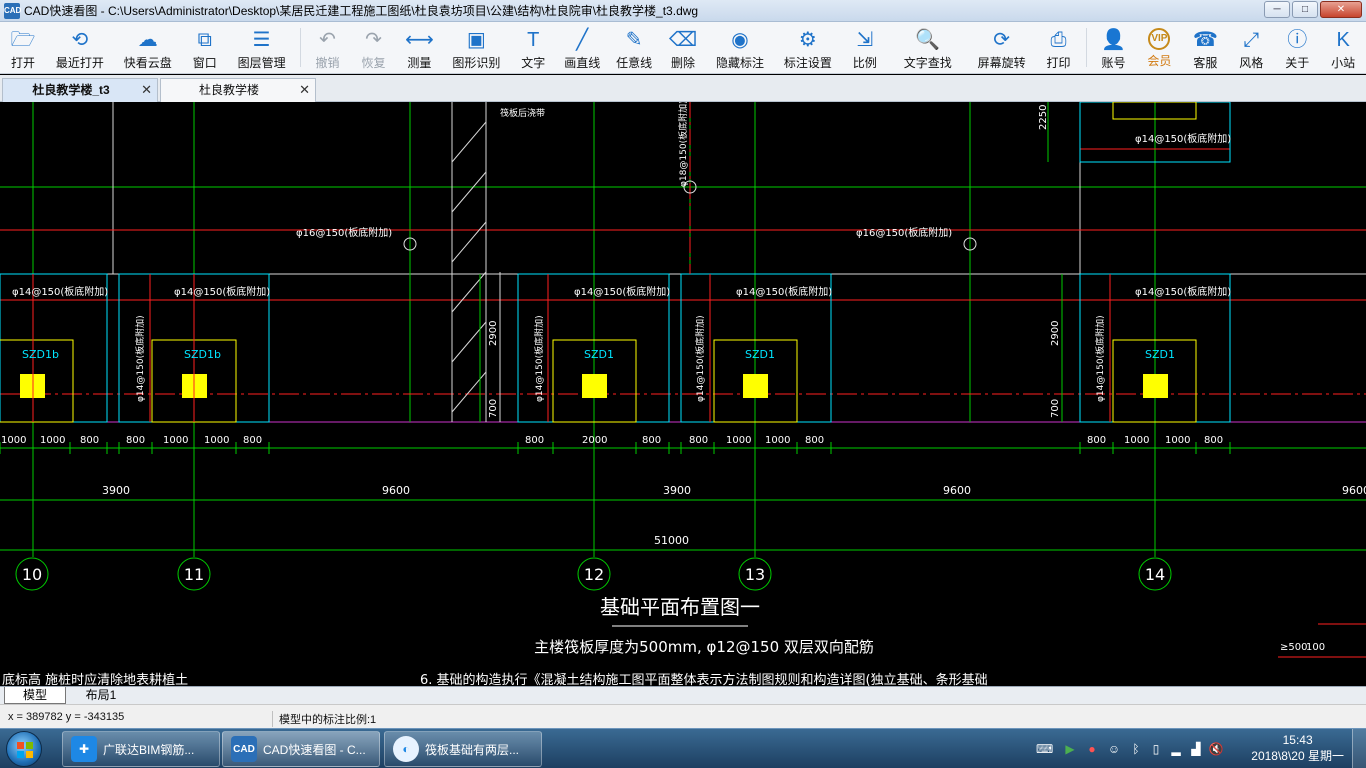 The image size is (1366, 768). I want to click on toolbar-redo-button: ↷ 恢复, so click(374, 47).